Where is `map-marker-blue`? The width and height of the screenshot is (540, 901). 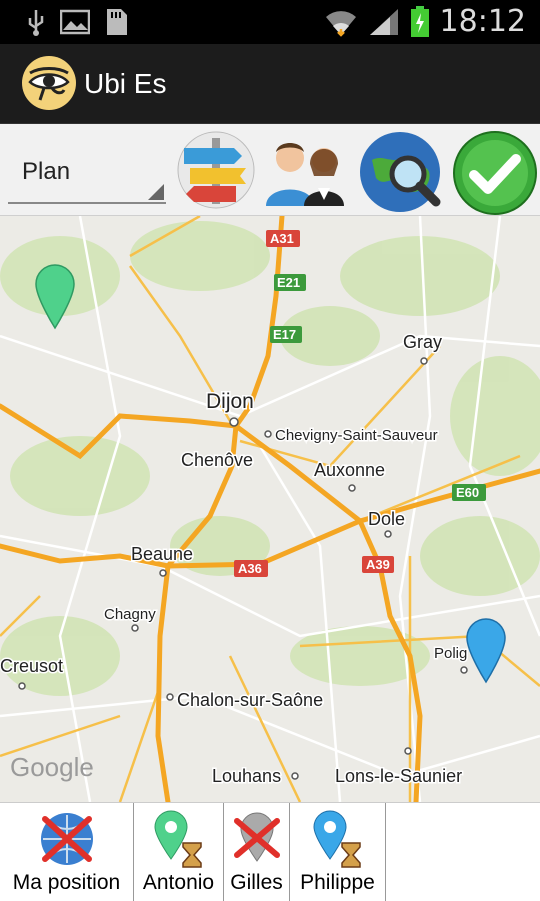
map-marker-blue is located at coordinates (486, 651).